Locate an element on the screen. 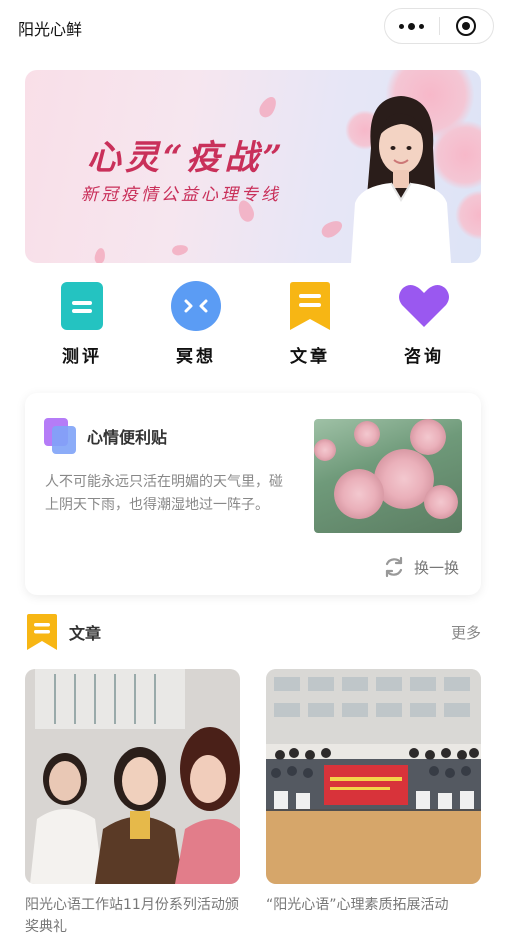 The width and height of the screenshot is (506, 942). quick-action-label: 冥想 is located at coordinates (196, 357).